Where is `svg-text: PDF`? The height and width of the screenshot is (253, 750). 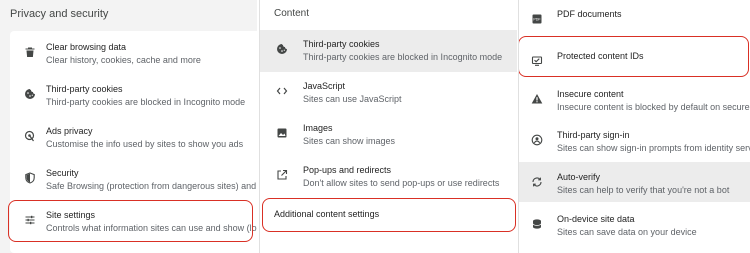
svg-text: PDF is located at coordinates (537, 20).